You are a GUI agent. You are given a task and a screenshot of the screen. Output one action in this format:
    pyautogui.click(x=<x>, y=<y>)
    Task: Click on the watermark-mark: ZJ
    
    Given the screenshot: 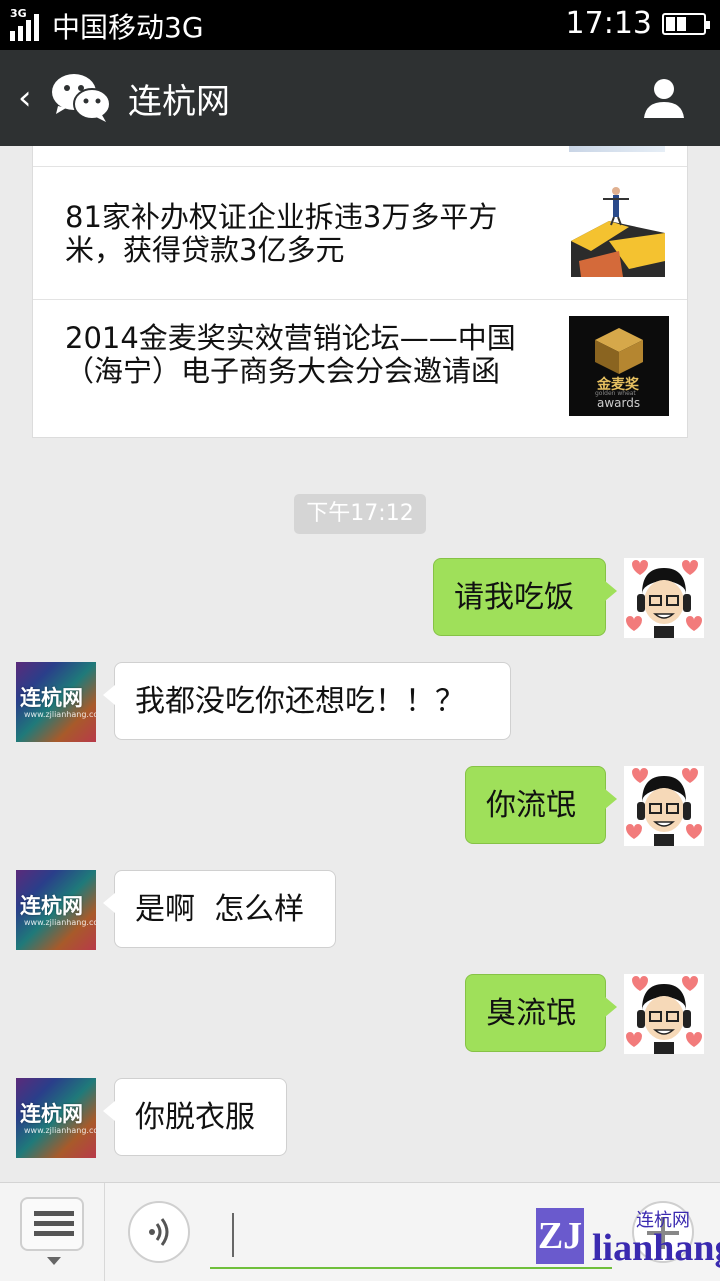 What is the action you would take?
    pyautogui.click(x=560, y=1236)
    